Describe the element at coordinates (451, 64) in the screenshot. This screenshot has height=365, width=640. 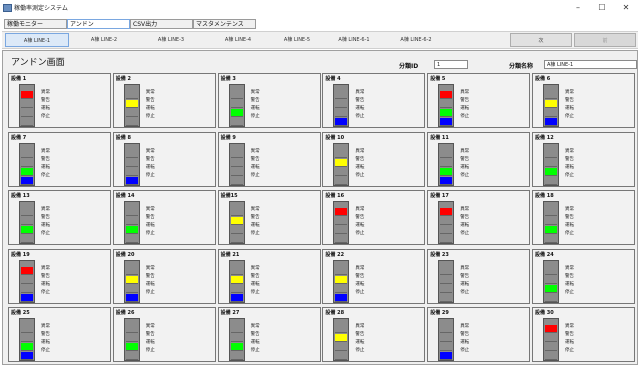
I see `category-id-field: 1` at that location.